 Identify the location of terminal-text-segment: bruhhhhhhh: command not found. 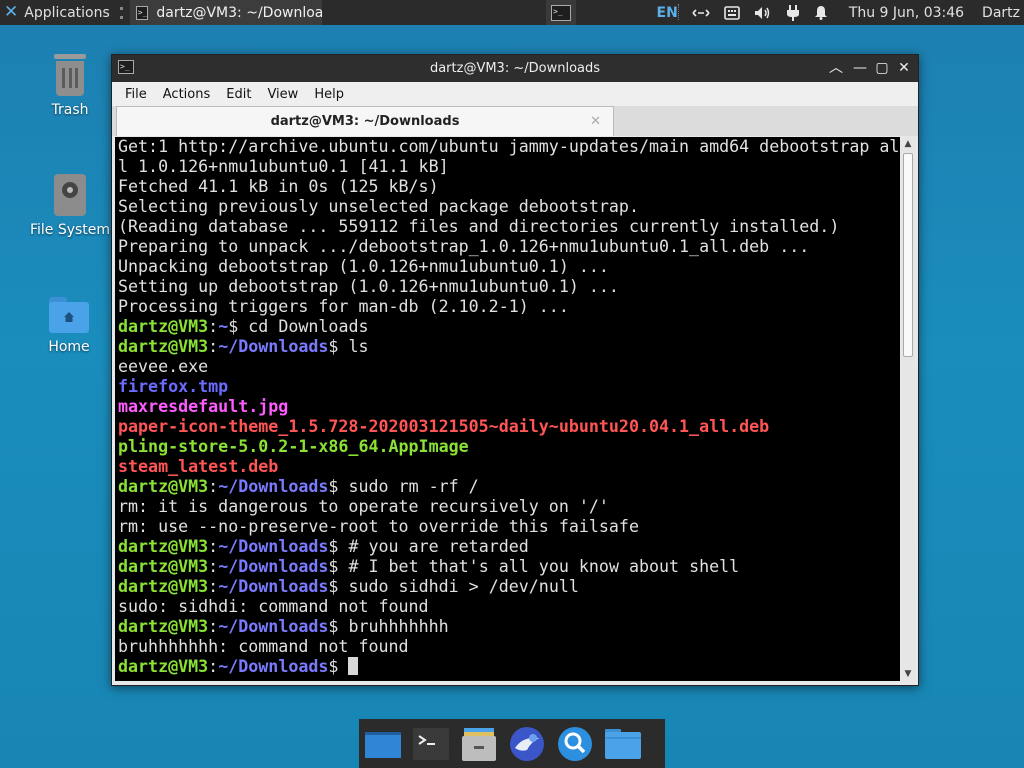
(263, 646).